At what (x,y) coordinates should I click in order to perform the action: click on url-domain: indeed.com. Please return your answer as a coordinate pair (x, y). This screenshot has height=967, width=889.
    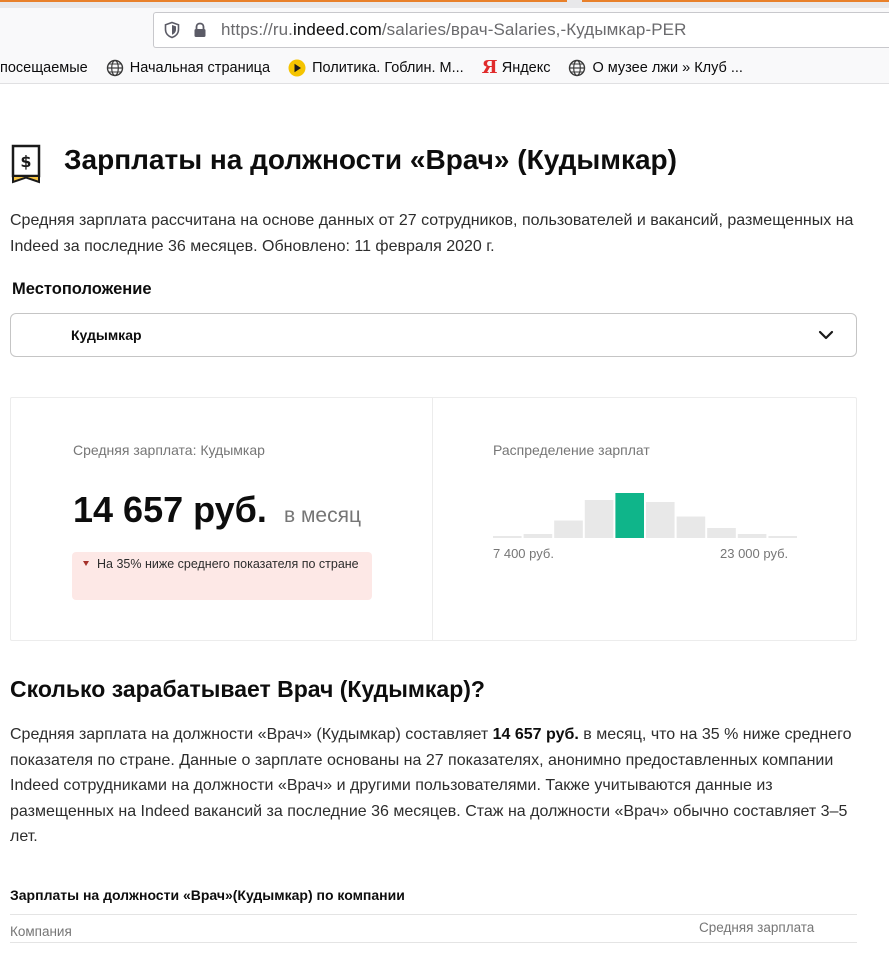
    Looking at the image, I should click on (337, 29).